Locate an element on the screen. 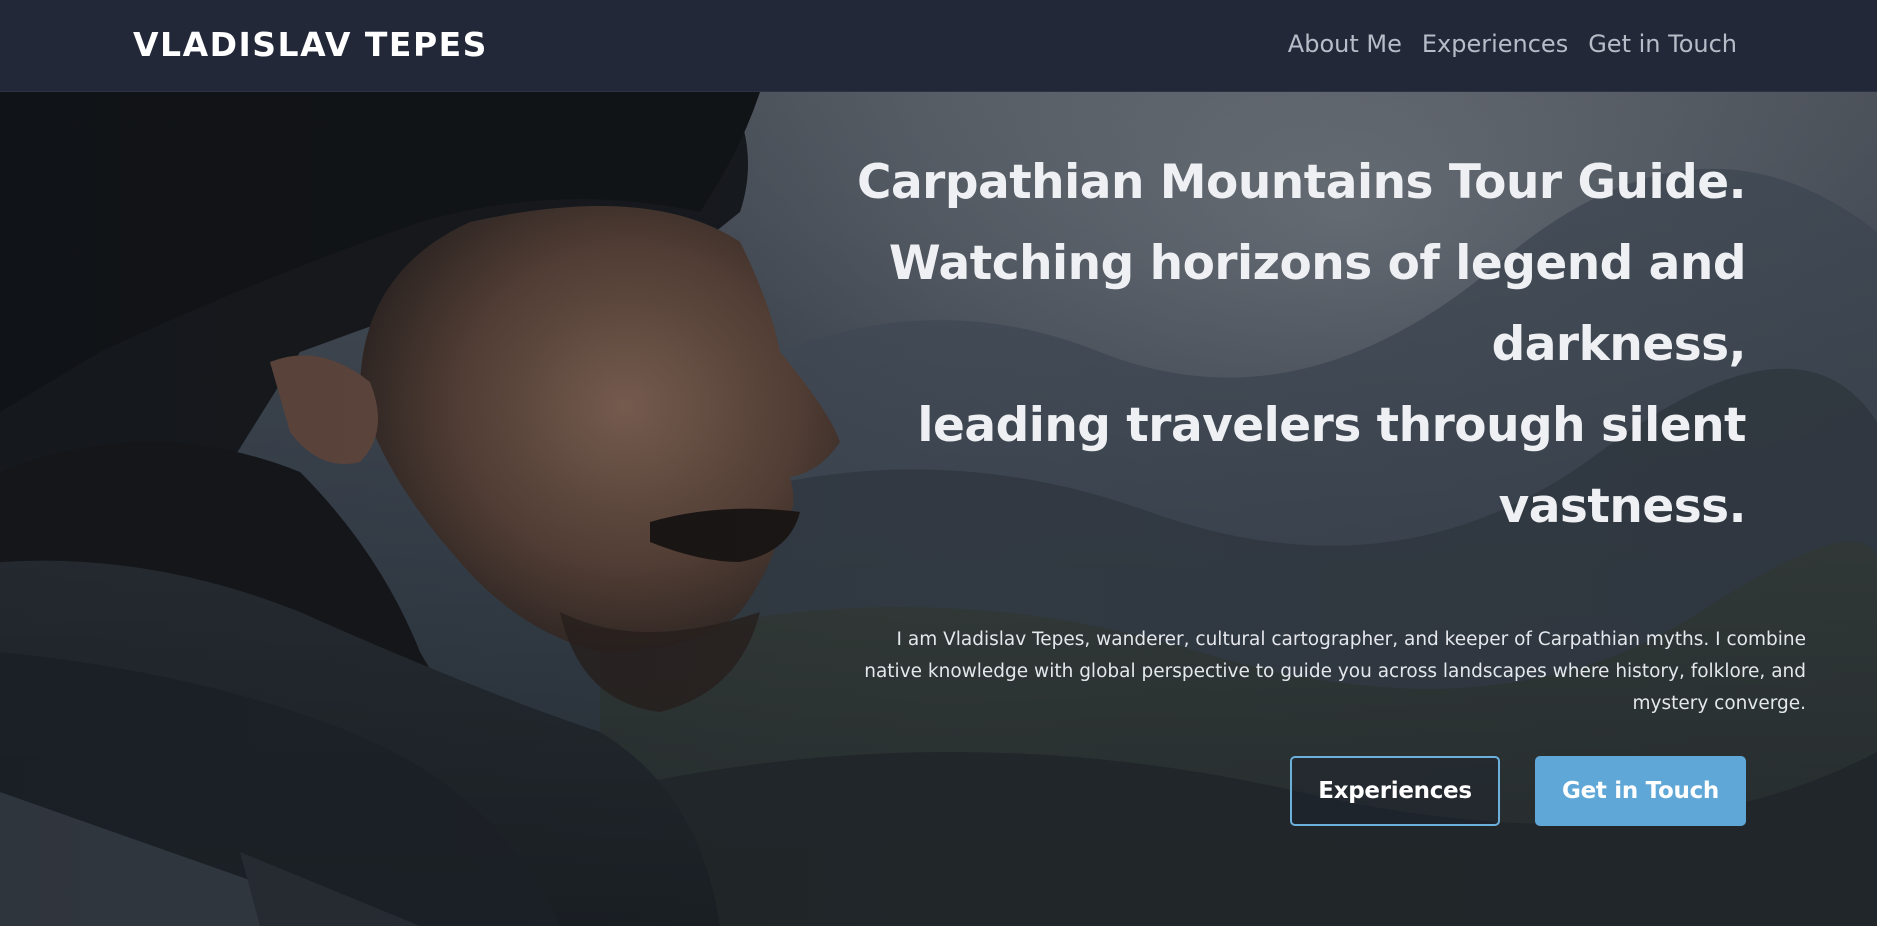  get-in-touch-button: Get in Touch is located at coordinates (1640, 791).